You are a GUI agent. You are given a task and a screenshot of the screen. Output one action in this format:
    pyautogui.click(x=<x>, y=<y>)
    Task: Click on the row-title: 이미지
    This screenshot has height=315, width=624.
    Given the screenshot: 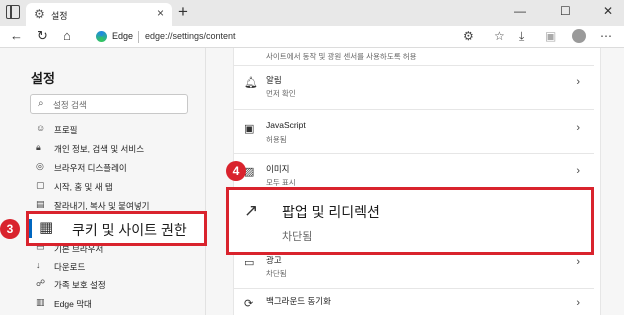 What is the action you would take?
    pyautogui.click(x=278, y=169)
    